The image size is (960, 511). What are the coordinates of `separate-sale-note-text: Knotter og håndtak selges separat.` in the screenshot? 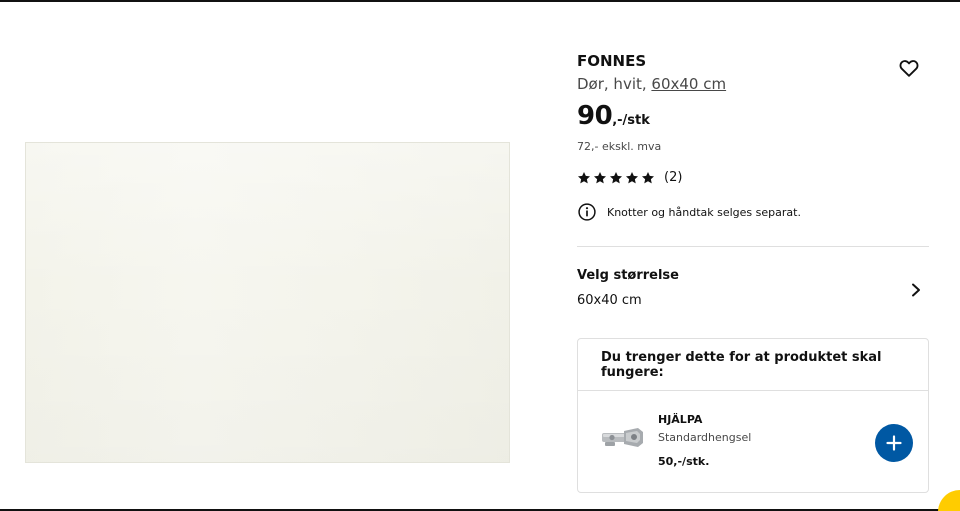 It's located at (704, 212).